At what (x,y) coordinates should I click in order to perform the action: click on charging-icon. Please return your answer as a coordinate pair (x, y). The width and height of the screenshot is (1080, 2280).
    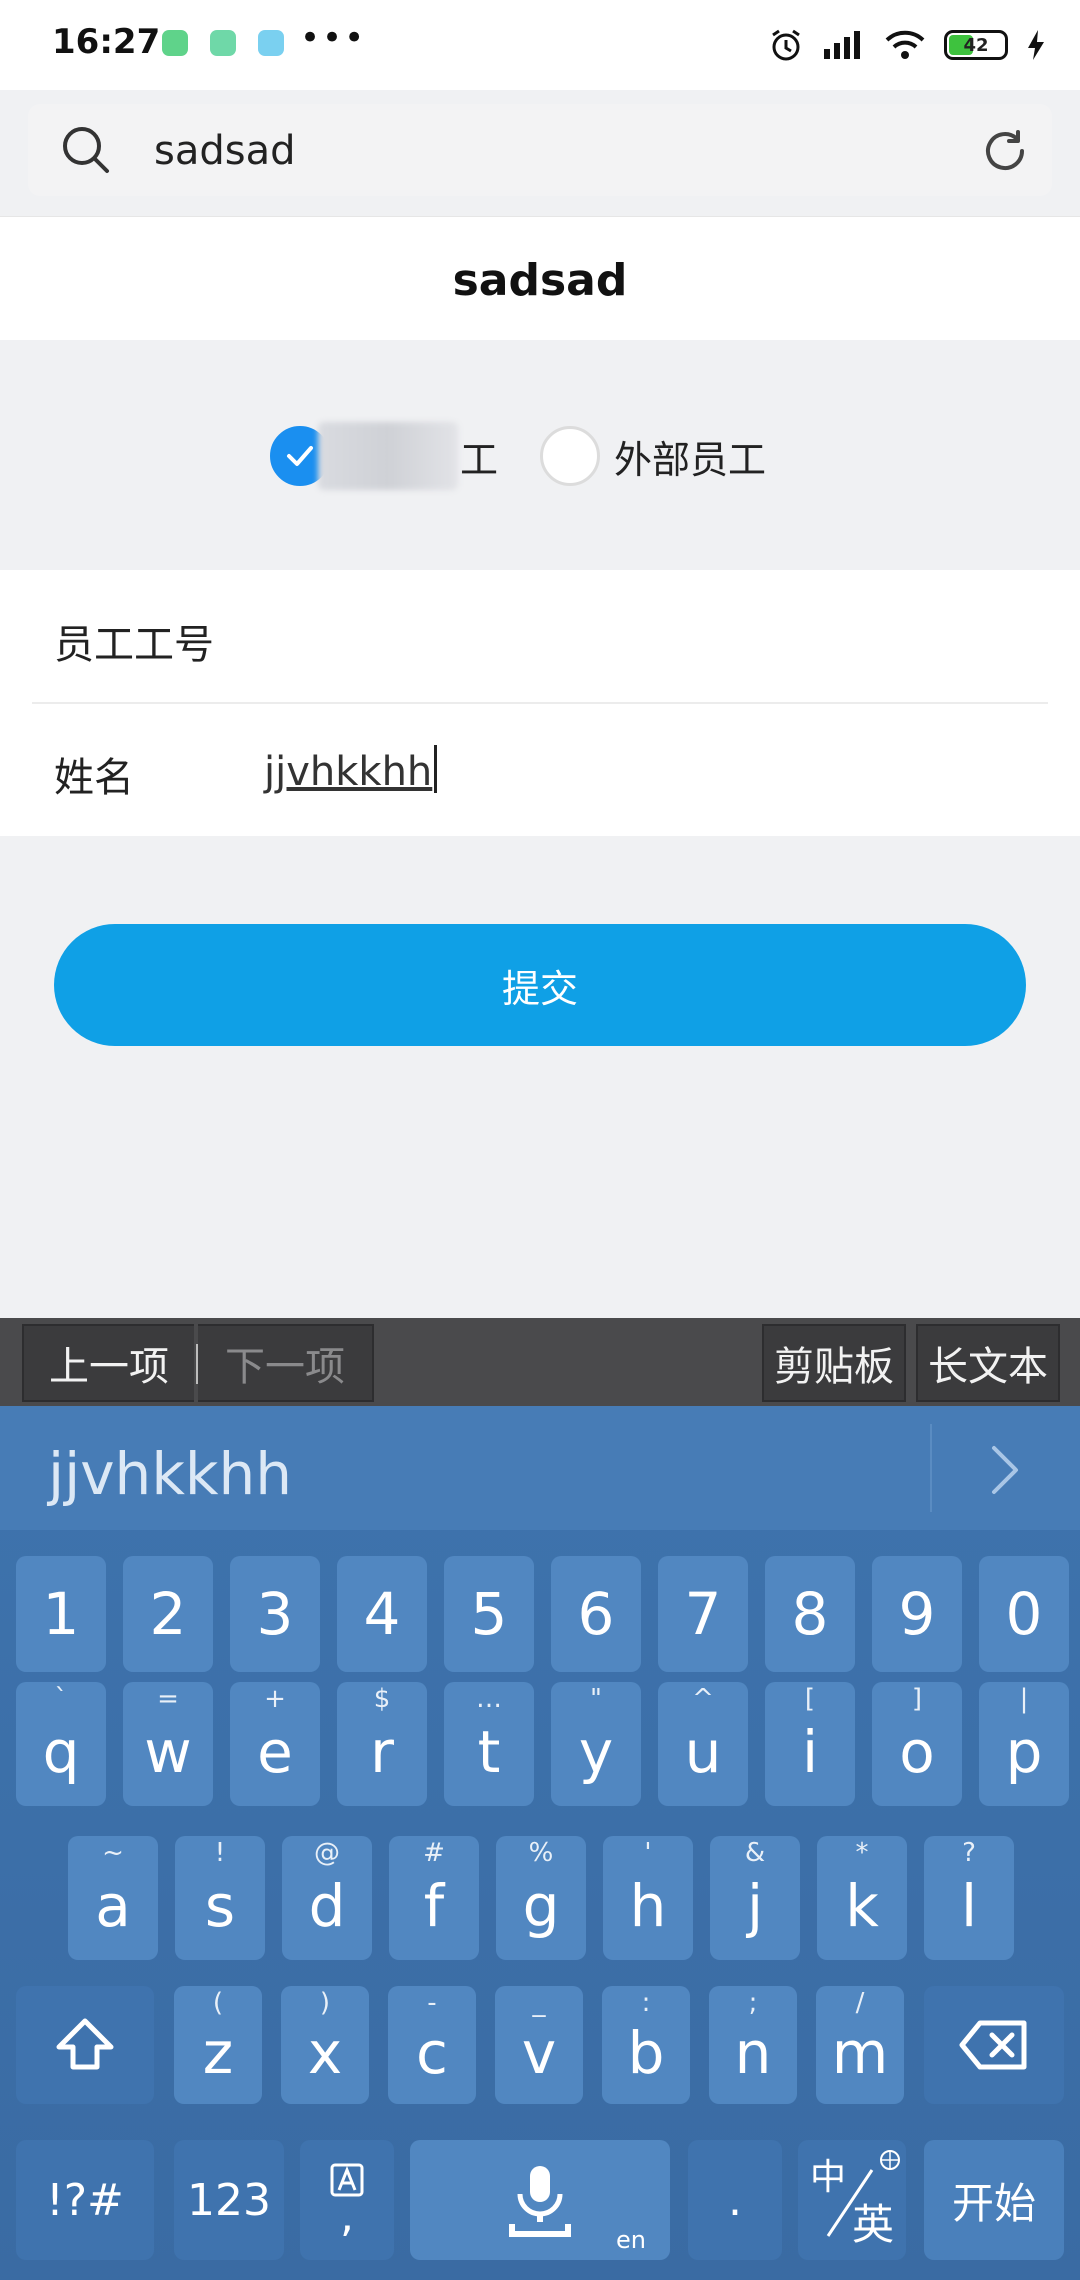
    Looking at the image, I should click on (1036, 45).